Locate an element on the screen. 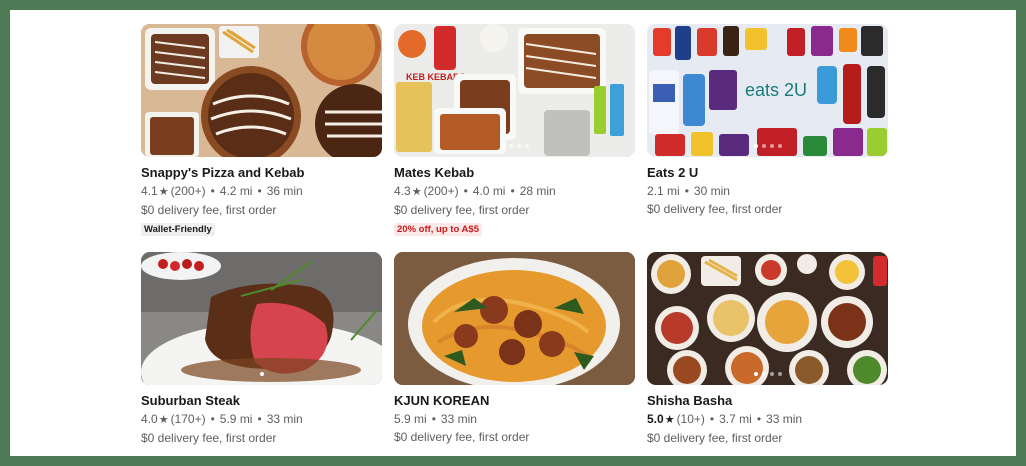  store-distance: 4.0 mi is located at coordinates (489, 191).